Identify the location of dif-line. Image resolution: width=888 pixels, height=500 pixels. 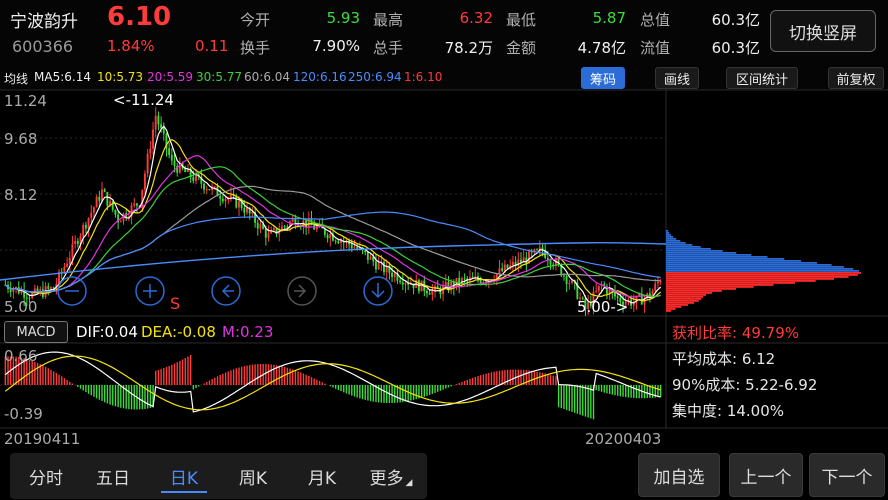
(332, 382).